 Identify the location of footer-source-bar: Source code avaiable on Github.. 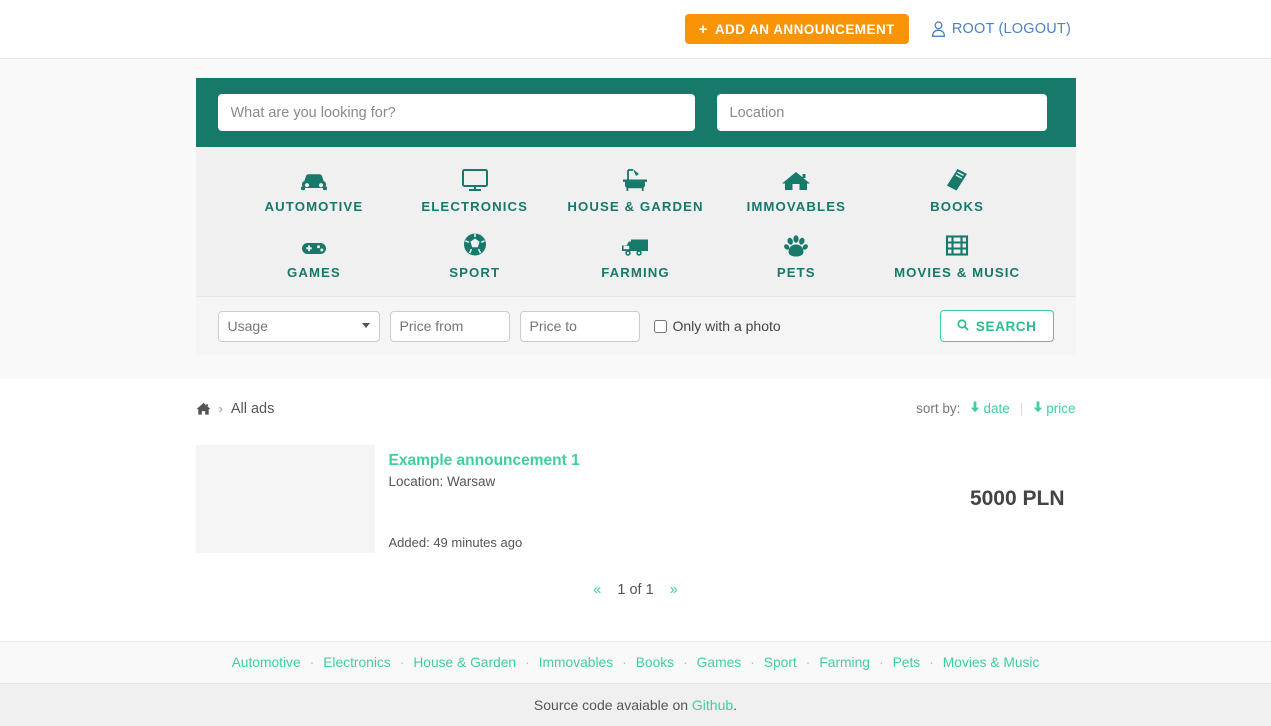
(635, 704).